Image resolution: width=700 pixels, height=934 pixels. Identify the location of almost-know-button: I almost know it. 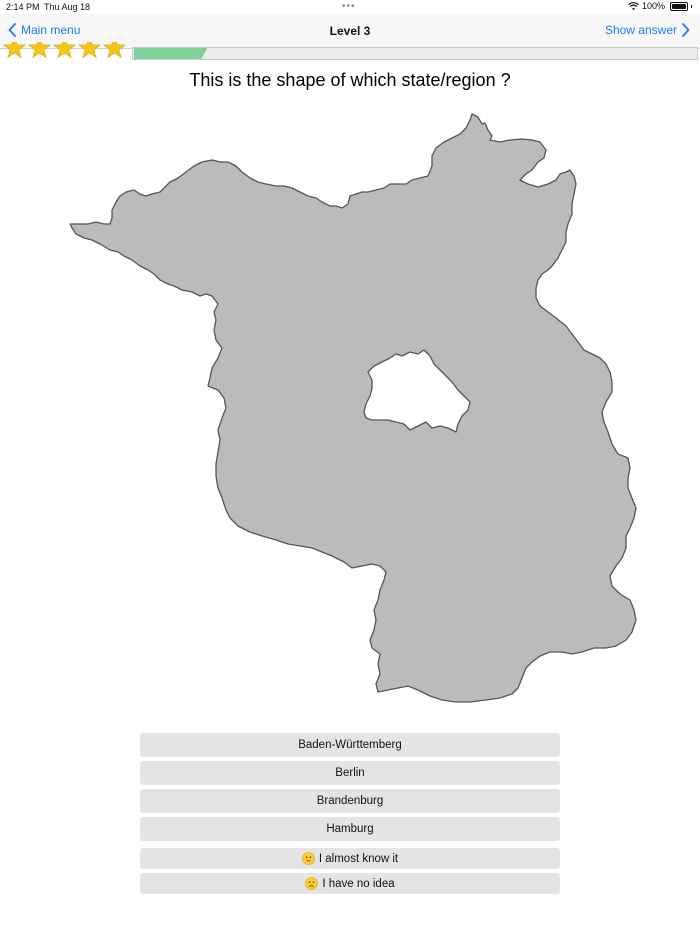
(350, 858).